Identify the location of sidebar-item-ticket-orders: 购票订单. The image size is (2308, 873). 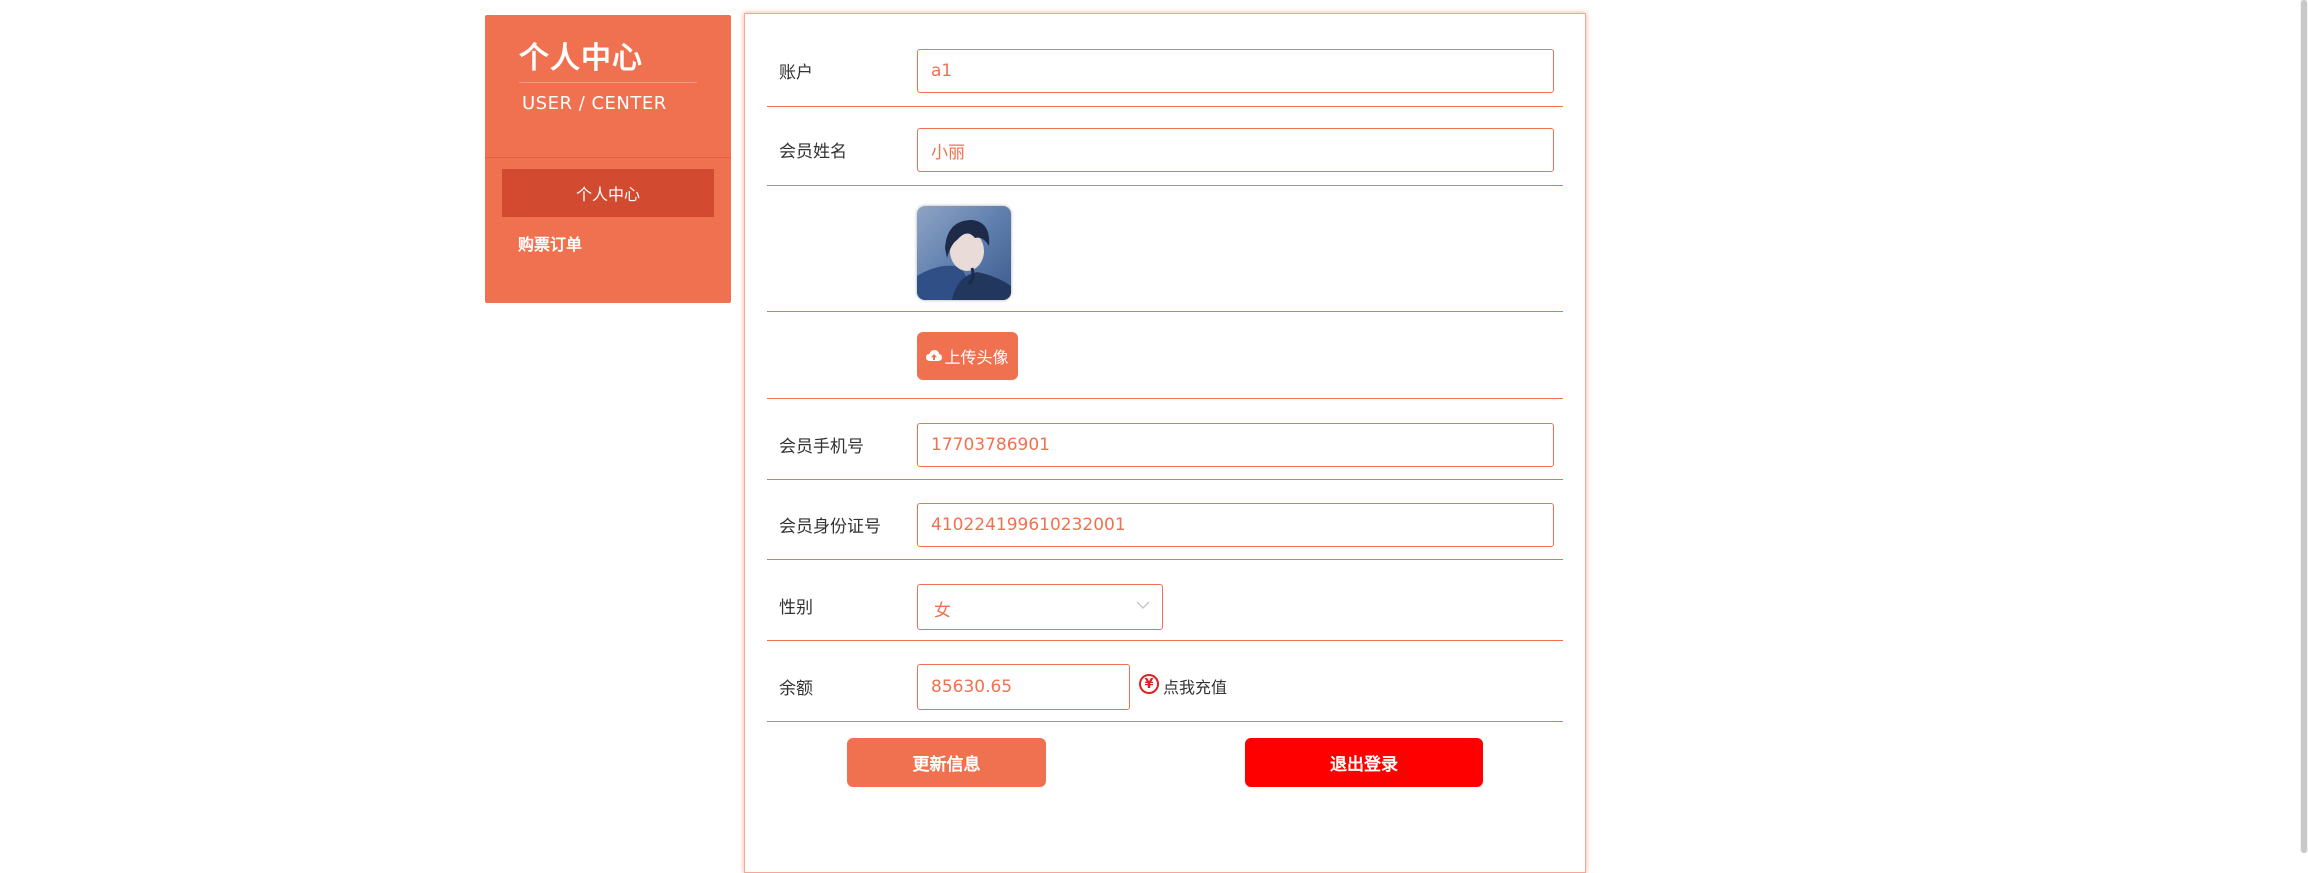
(608, 243).